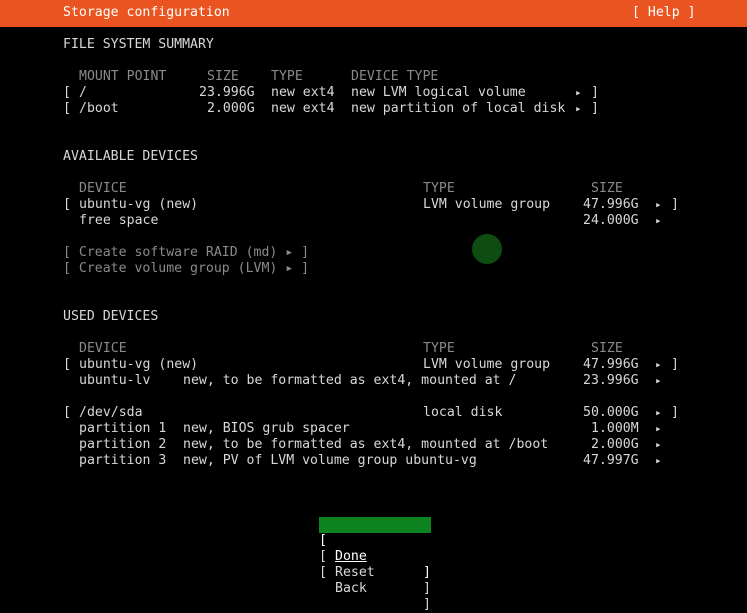  What do you see at coordinates (123, 76) in the screenshot?
I see `col-mount-point: MOUNT POINT` at bounding box center [123, 76].